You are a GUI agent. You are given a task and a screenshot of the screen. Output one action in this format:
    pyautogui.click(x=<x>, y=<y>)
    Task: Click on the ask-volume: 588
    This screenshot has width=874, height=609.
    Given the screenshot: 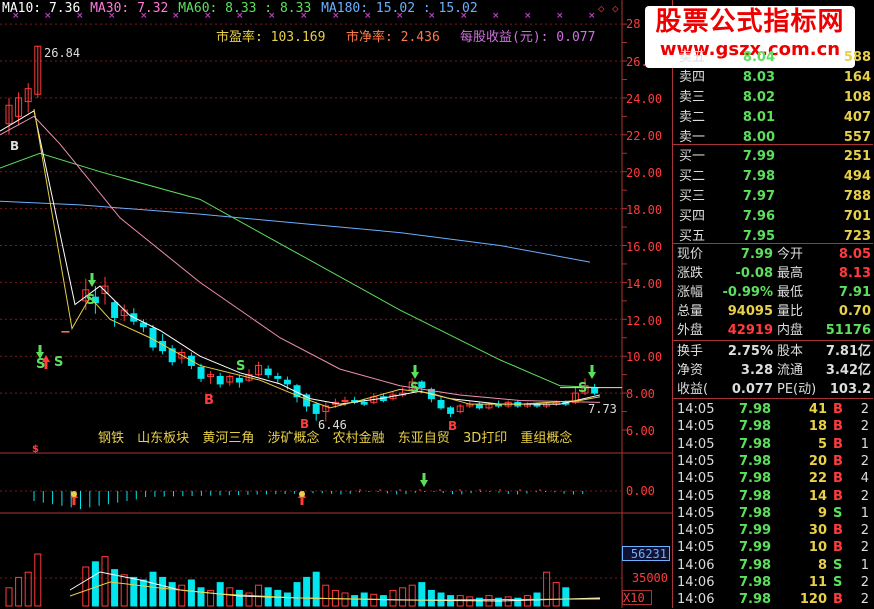 What is the action you would take?
    pyautogui.click(x=857, y=57)
    